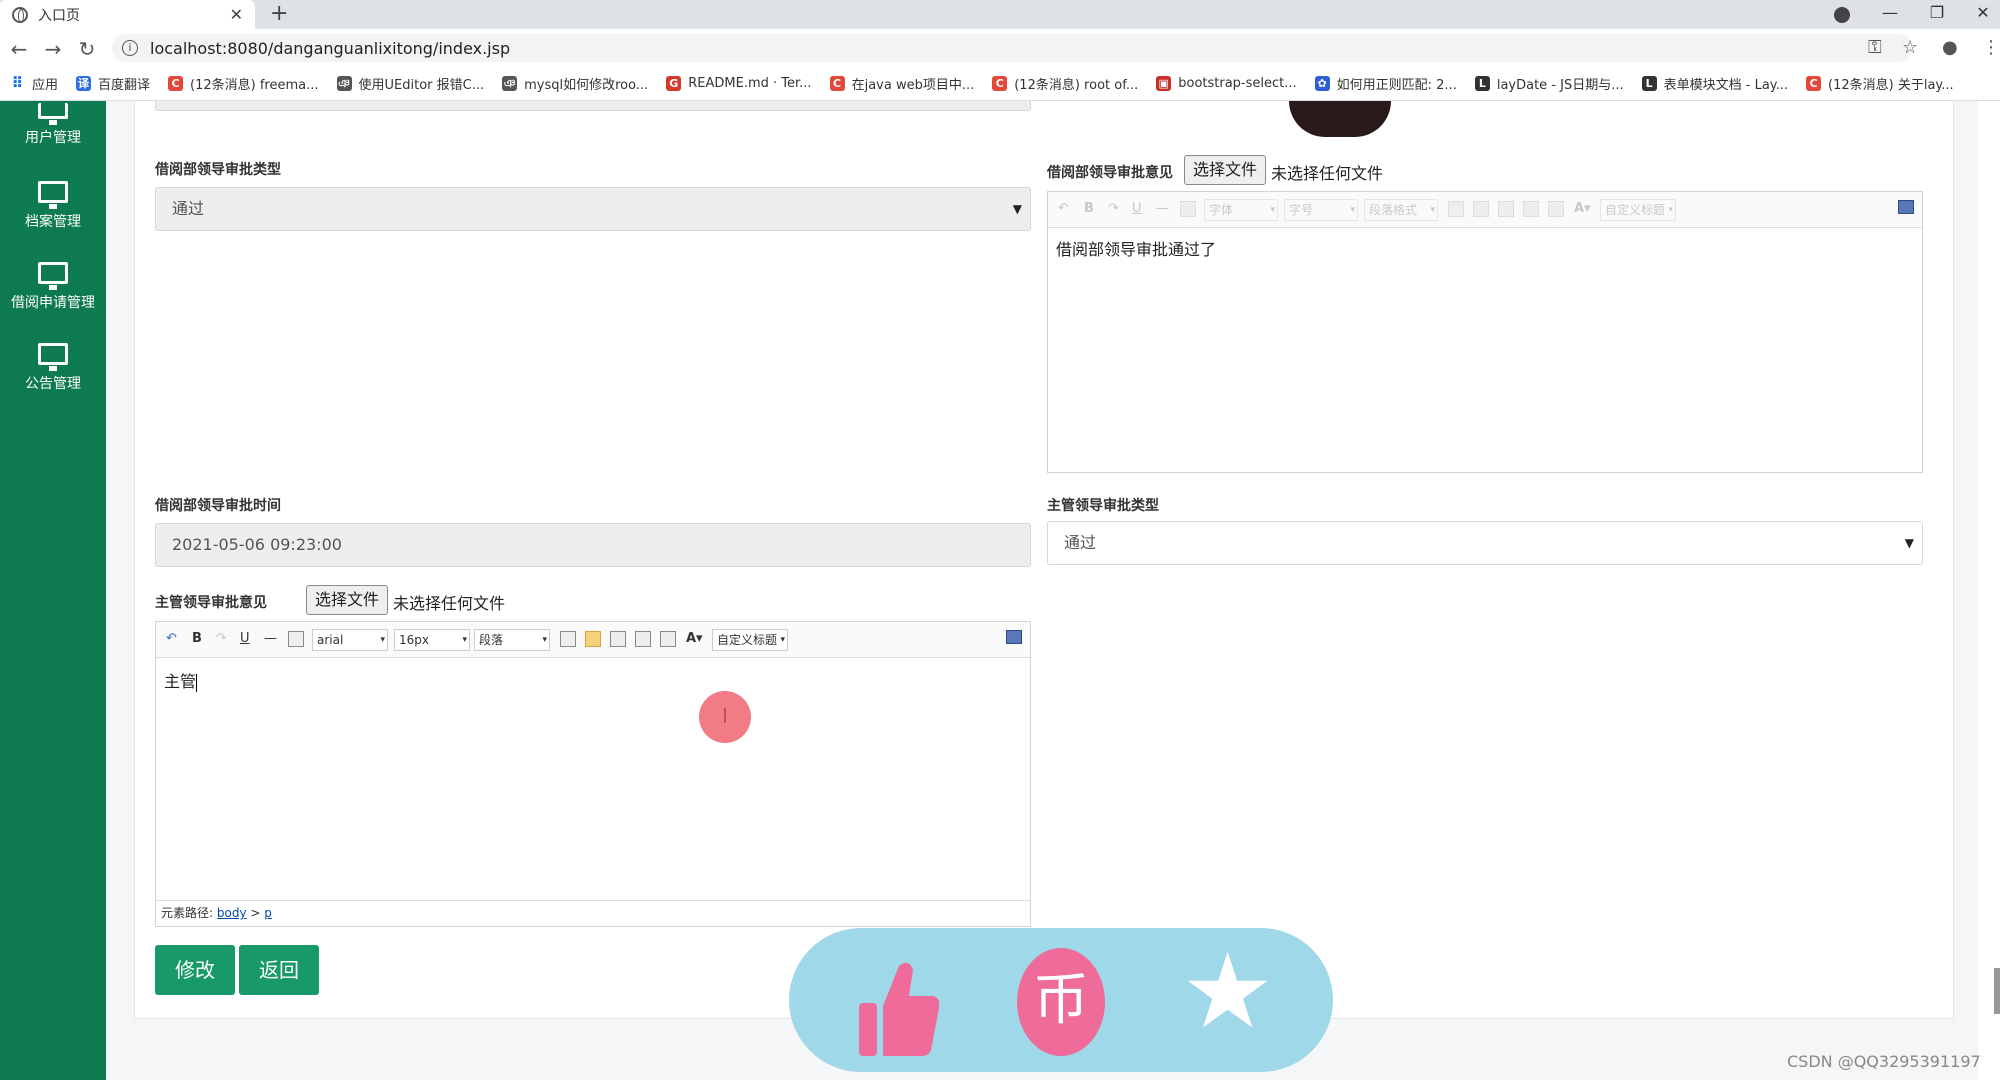 This screenshot has height=1080, width=2000. What do you see at coordinates (593, 106) in the screenshot?
I see `previous-field` at bounding box center [593, 106].